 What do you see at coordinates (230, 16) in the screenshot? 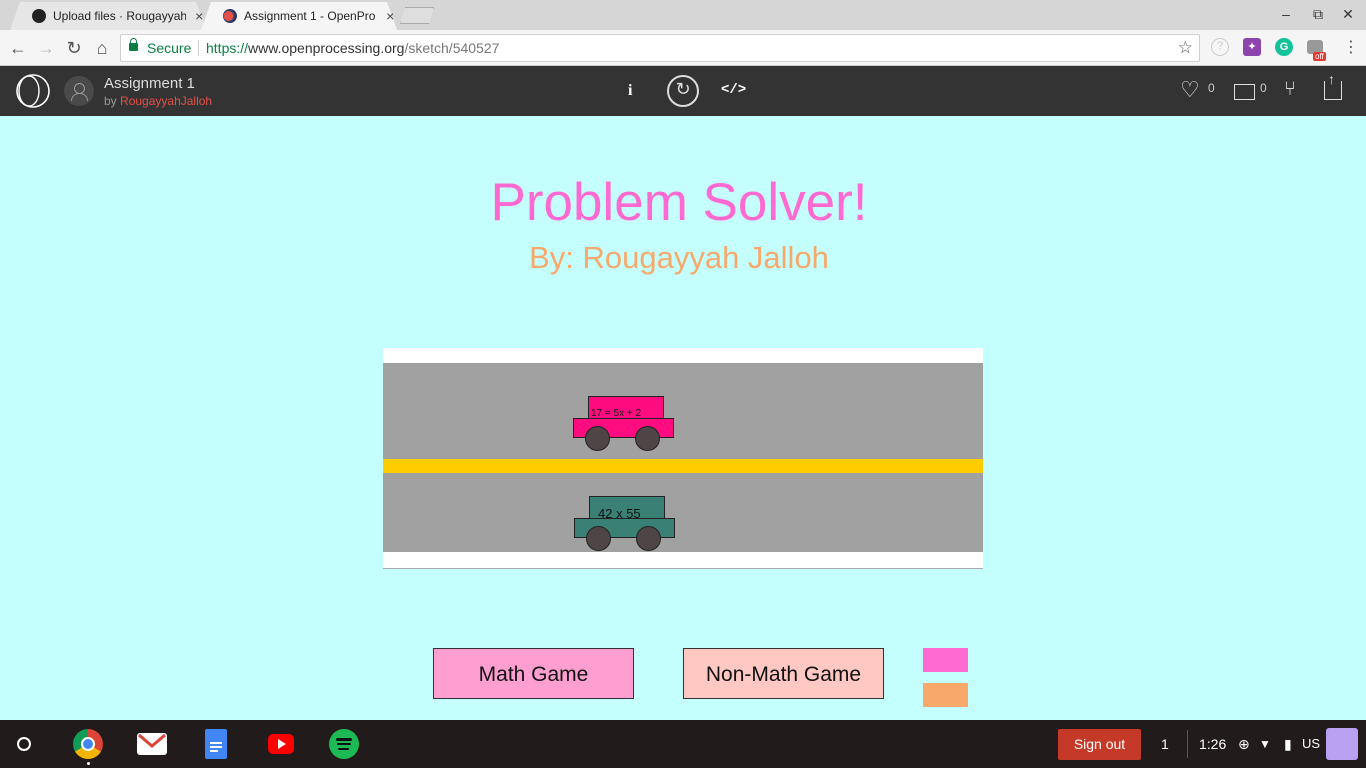
I see `openprocessing-favicon-icon` at bounding box center [230, 16].